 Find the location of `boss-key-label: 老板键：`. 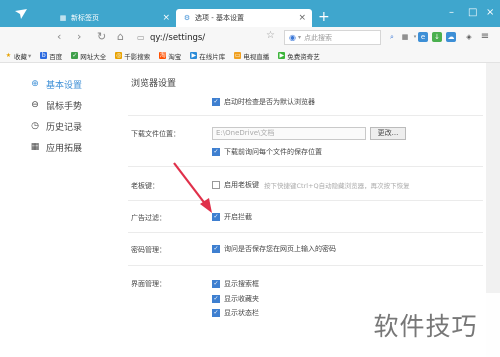

boss-key-label: 老板键： is located at coordinates (145, 186).